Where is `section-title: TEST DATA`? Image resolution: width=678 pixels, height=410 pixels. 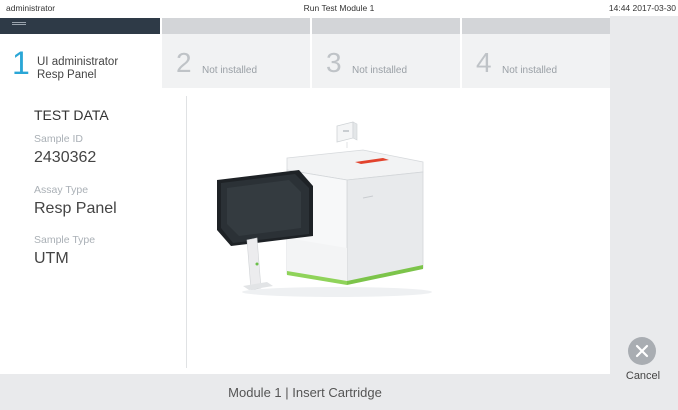 section-title: TEST DATA is located at coordinates (71, 115).